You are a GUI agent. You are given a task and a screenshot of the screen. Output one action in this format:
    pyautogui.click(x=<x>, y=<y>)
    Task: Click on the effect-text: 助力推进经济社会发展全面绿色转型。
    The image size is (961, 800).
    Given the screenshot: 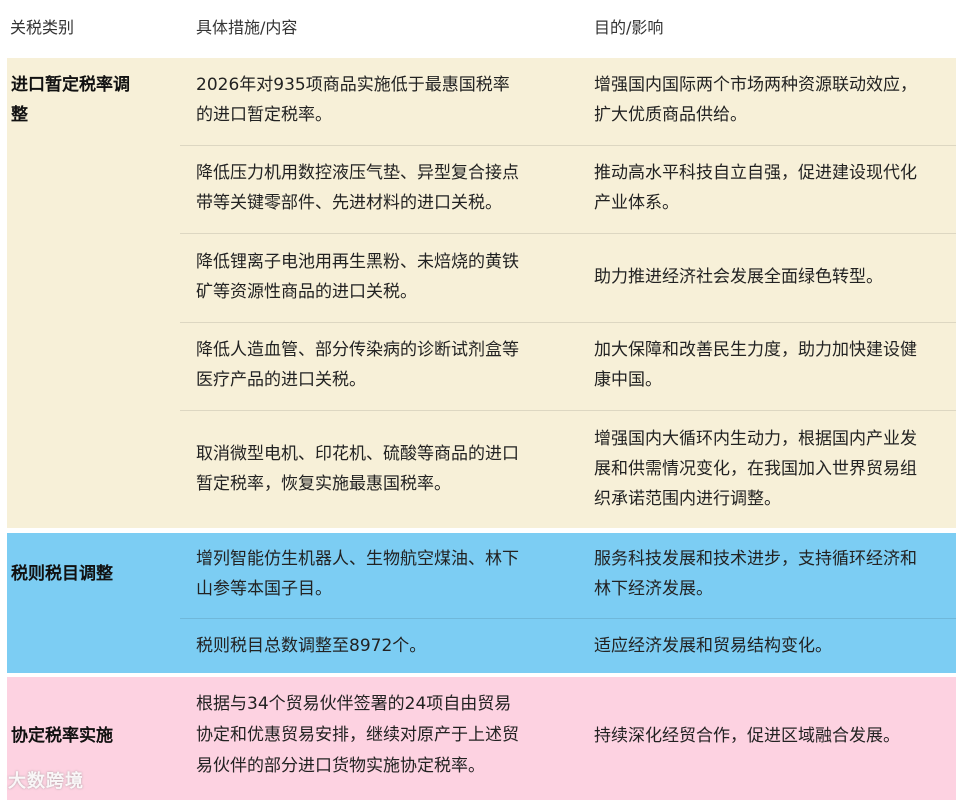 What is the action you would take?
    pyautogui.click(x=738, y=277)
    